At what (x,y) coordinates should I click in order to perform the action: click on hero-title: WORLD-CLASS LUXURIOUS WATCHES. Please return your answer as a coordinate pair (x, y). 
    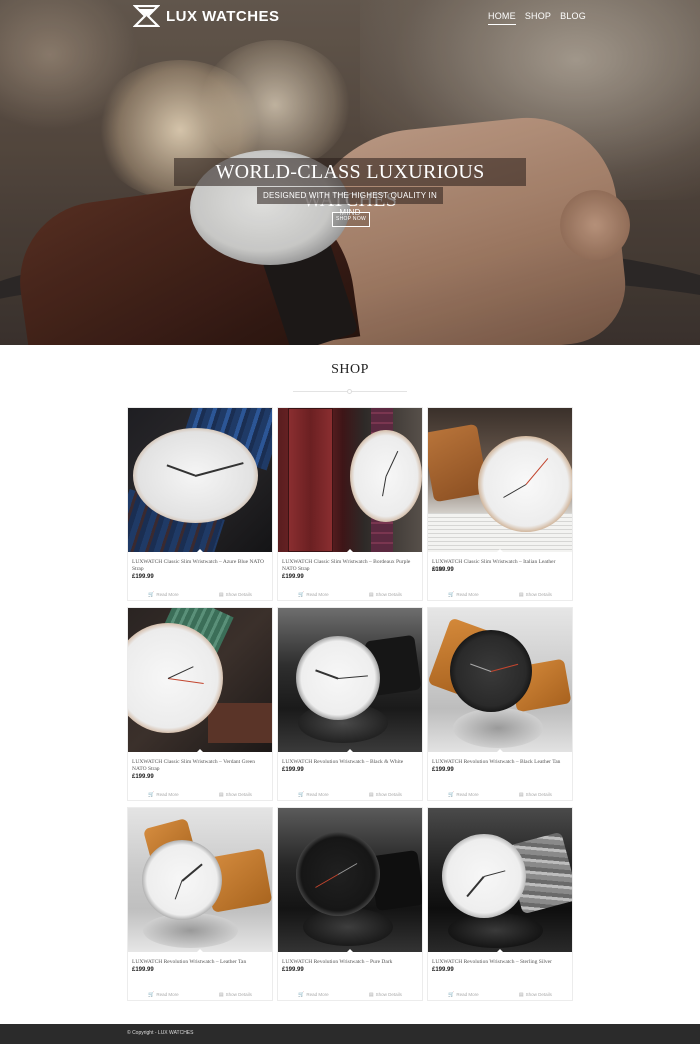
    Looking at the image, I should click on (350, 184).